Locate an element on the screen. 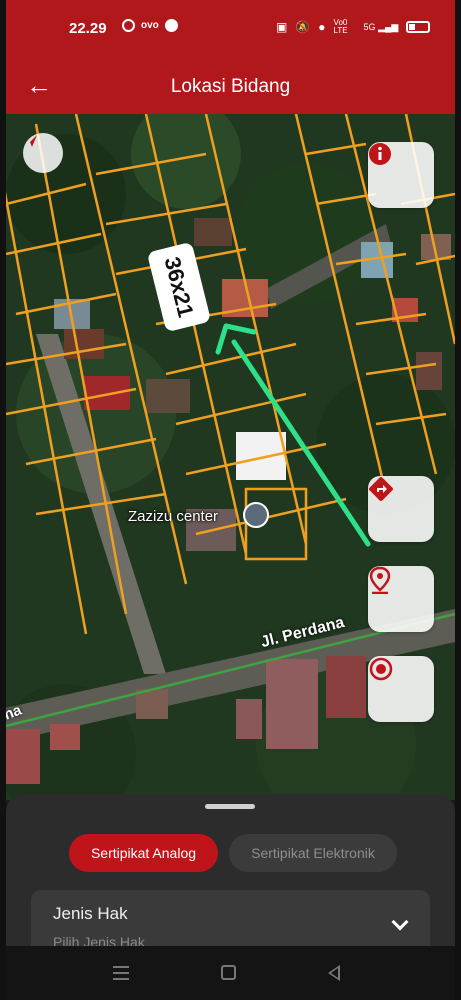  poi-label: Zazizu center is located at coordinates (173, 516).